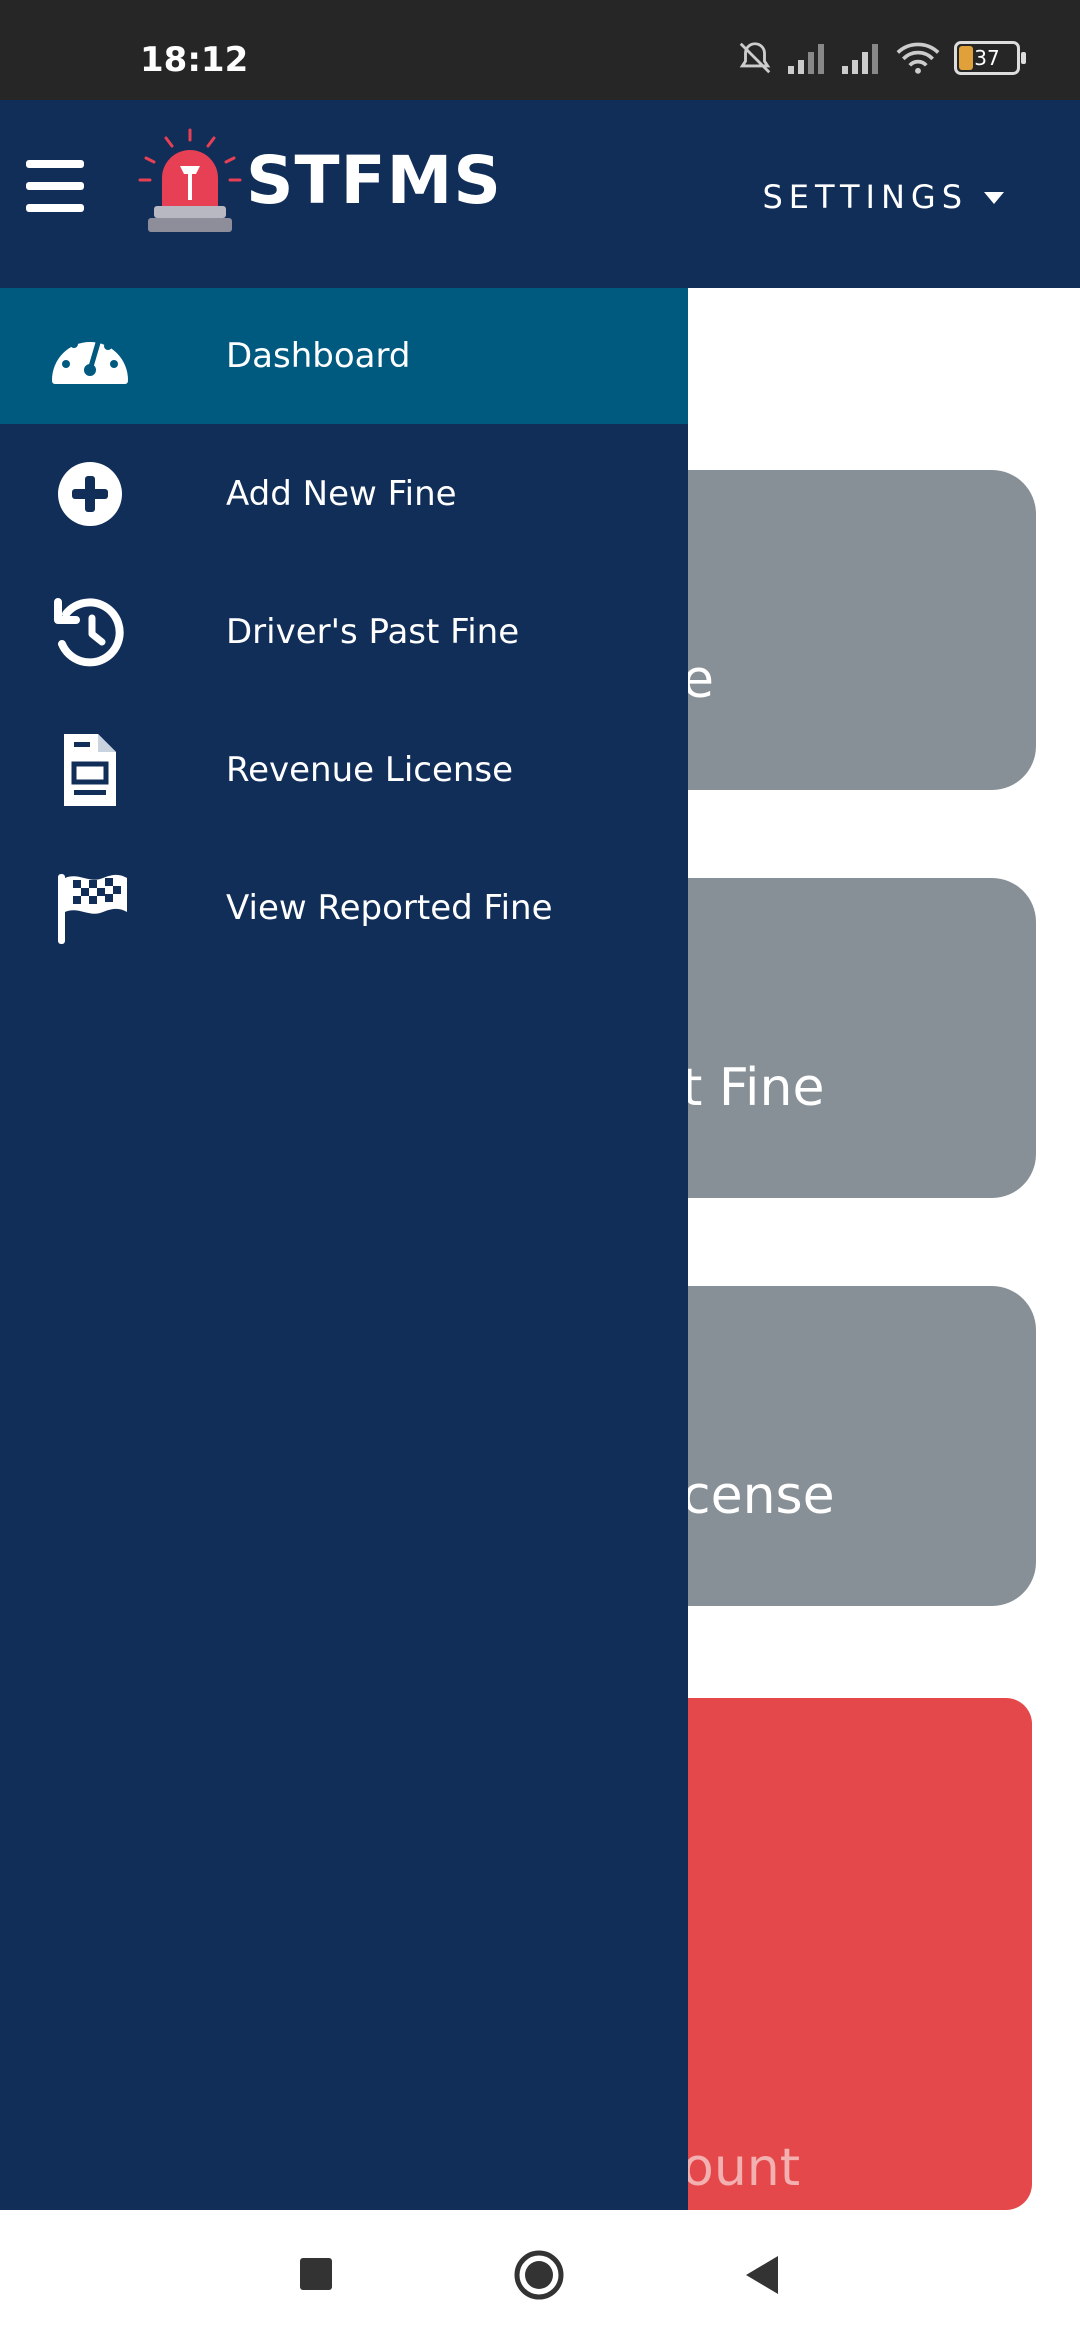 Image resolution: width=1080 pixels, height=2340 pixels. What do you see at coordinates (89, 632) in the screenshot?
I see `history-icon` at bounding box center [89, 632].